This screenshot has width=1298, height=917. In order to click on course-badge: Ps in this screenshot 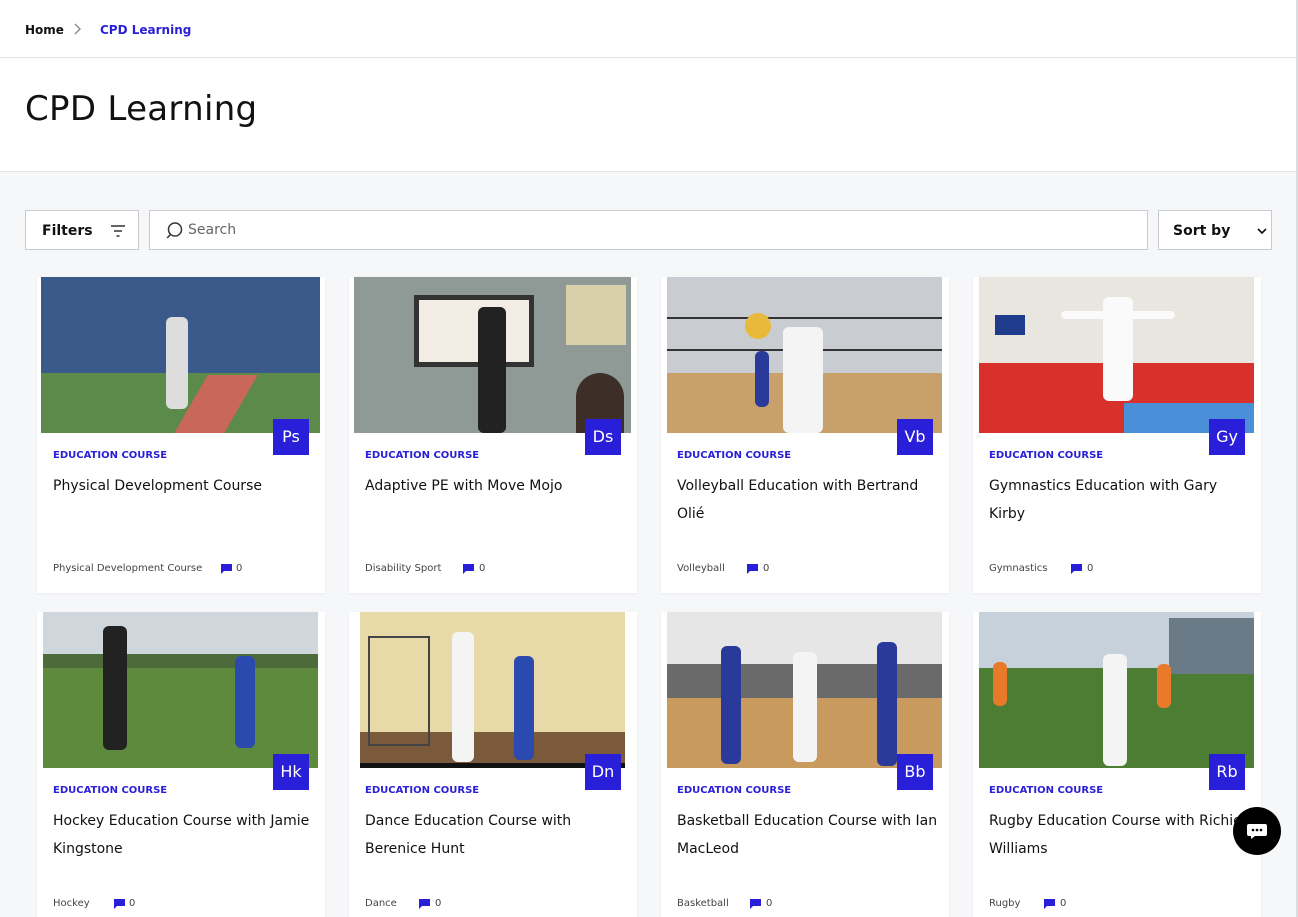, I will do `click(291, 437)`.